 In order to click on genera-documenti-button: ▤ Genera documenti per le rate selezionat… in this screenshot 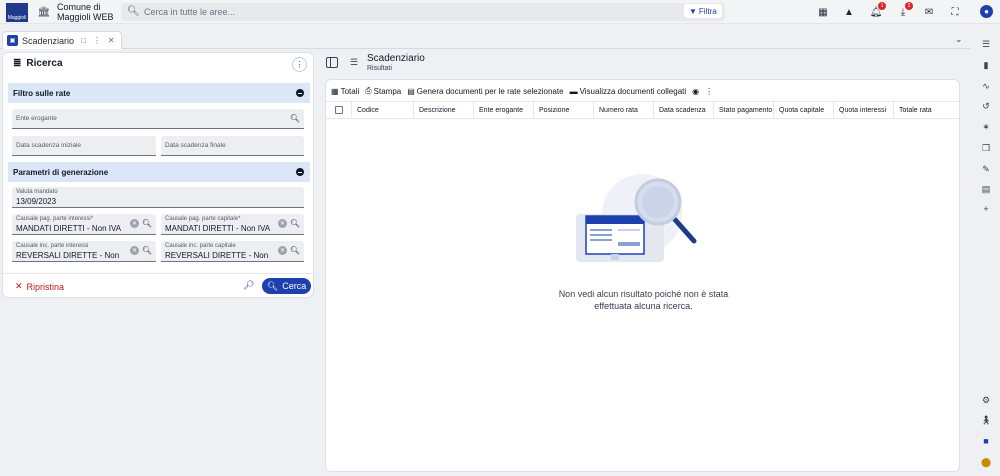, I will do `click(485, 91)`.